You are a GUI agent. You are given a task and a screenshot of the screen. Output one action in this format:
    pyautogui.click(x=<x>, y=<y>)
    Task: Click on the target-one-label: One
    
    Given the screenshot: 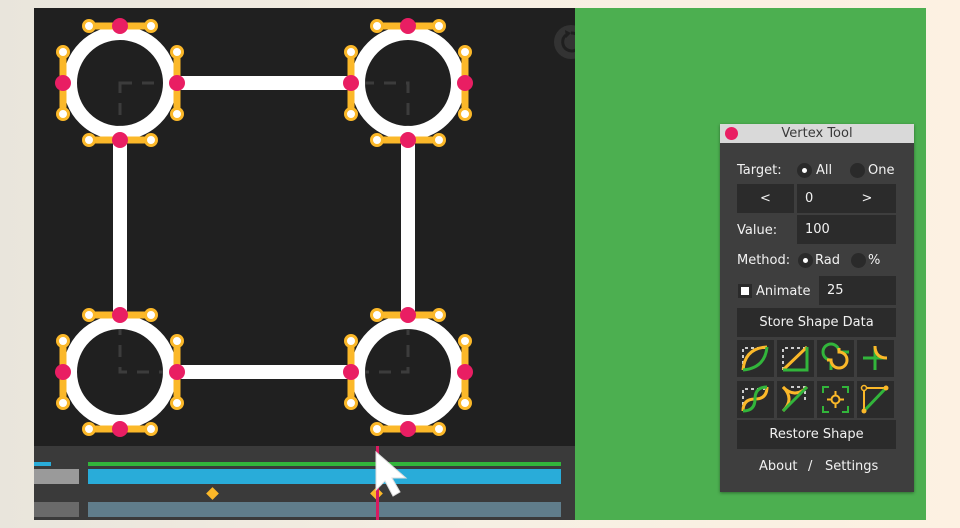 What is the action you would take?
    pyautogui.click(x=881, y=170)
    